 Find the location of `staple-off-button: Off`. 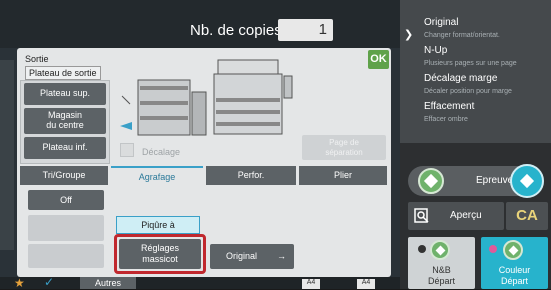

staple-off-button: Off is located at coordinates (66, 200).